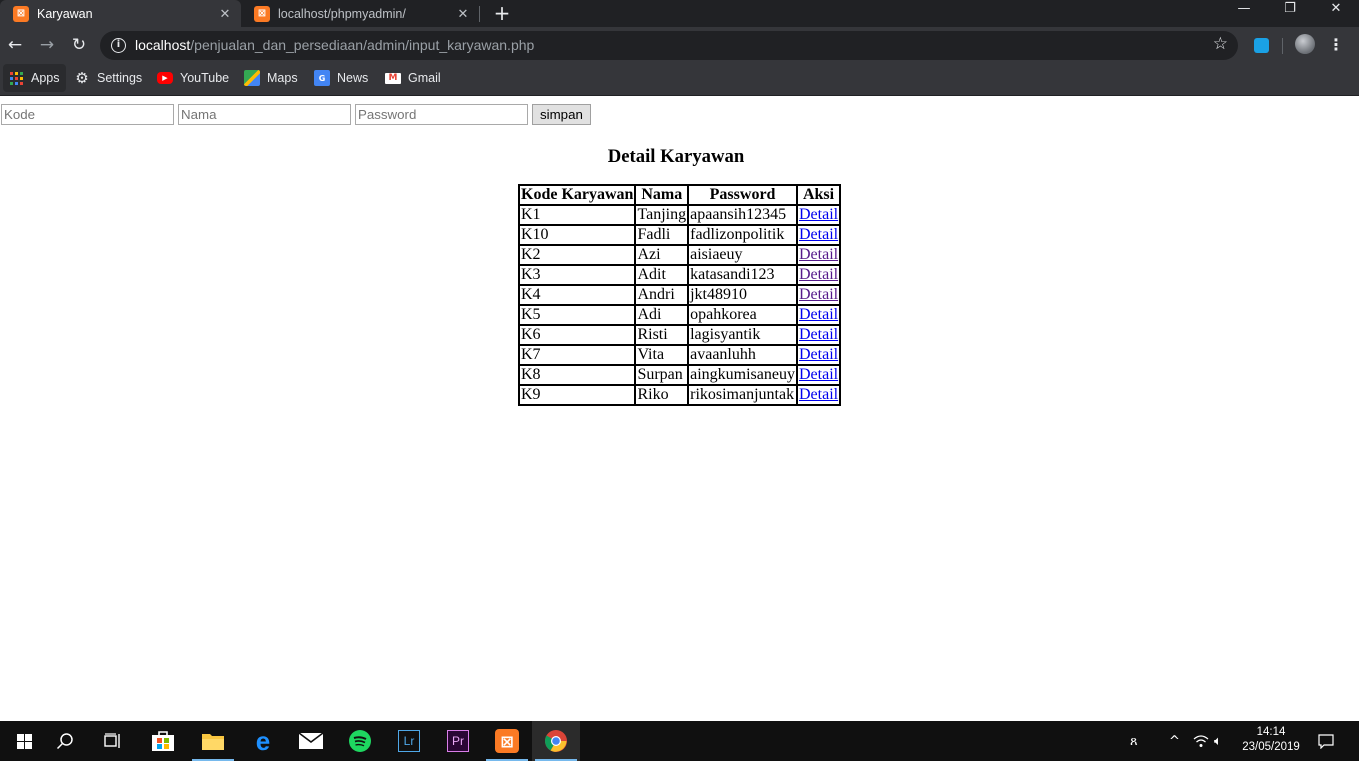  What do you see at coordinates (1271, 747) in the screenshot?
I see `clock-date: 23/05/2019` at bounding box center [1271, 747].